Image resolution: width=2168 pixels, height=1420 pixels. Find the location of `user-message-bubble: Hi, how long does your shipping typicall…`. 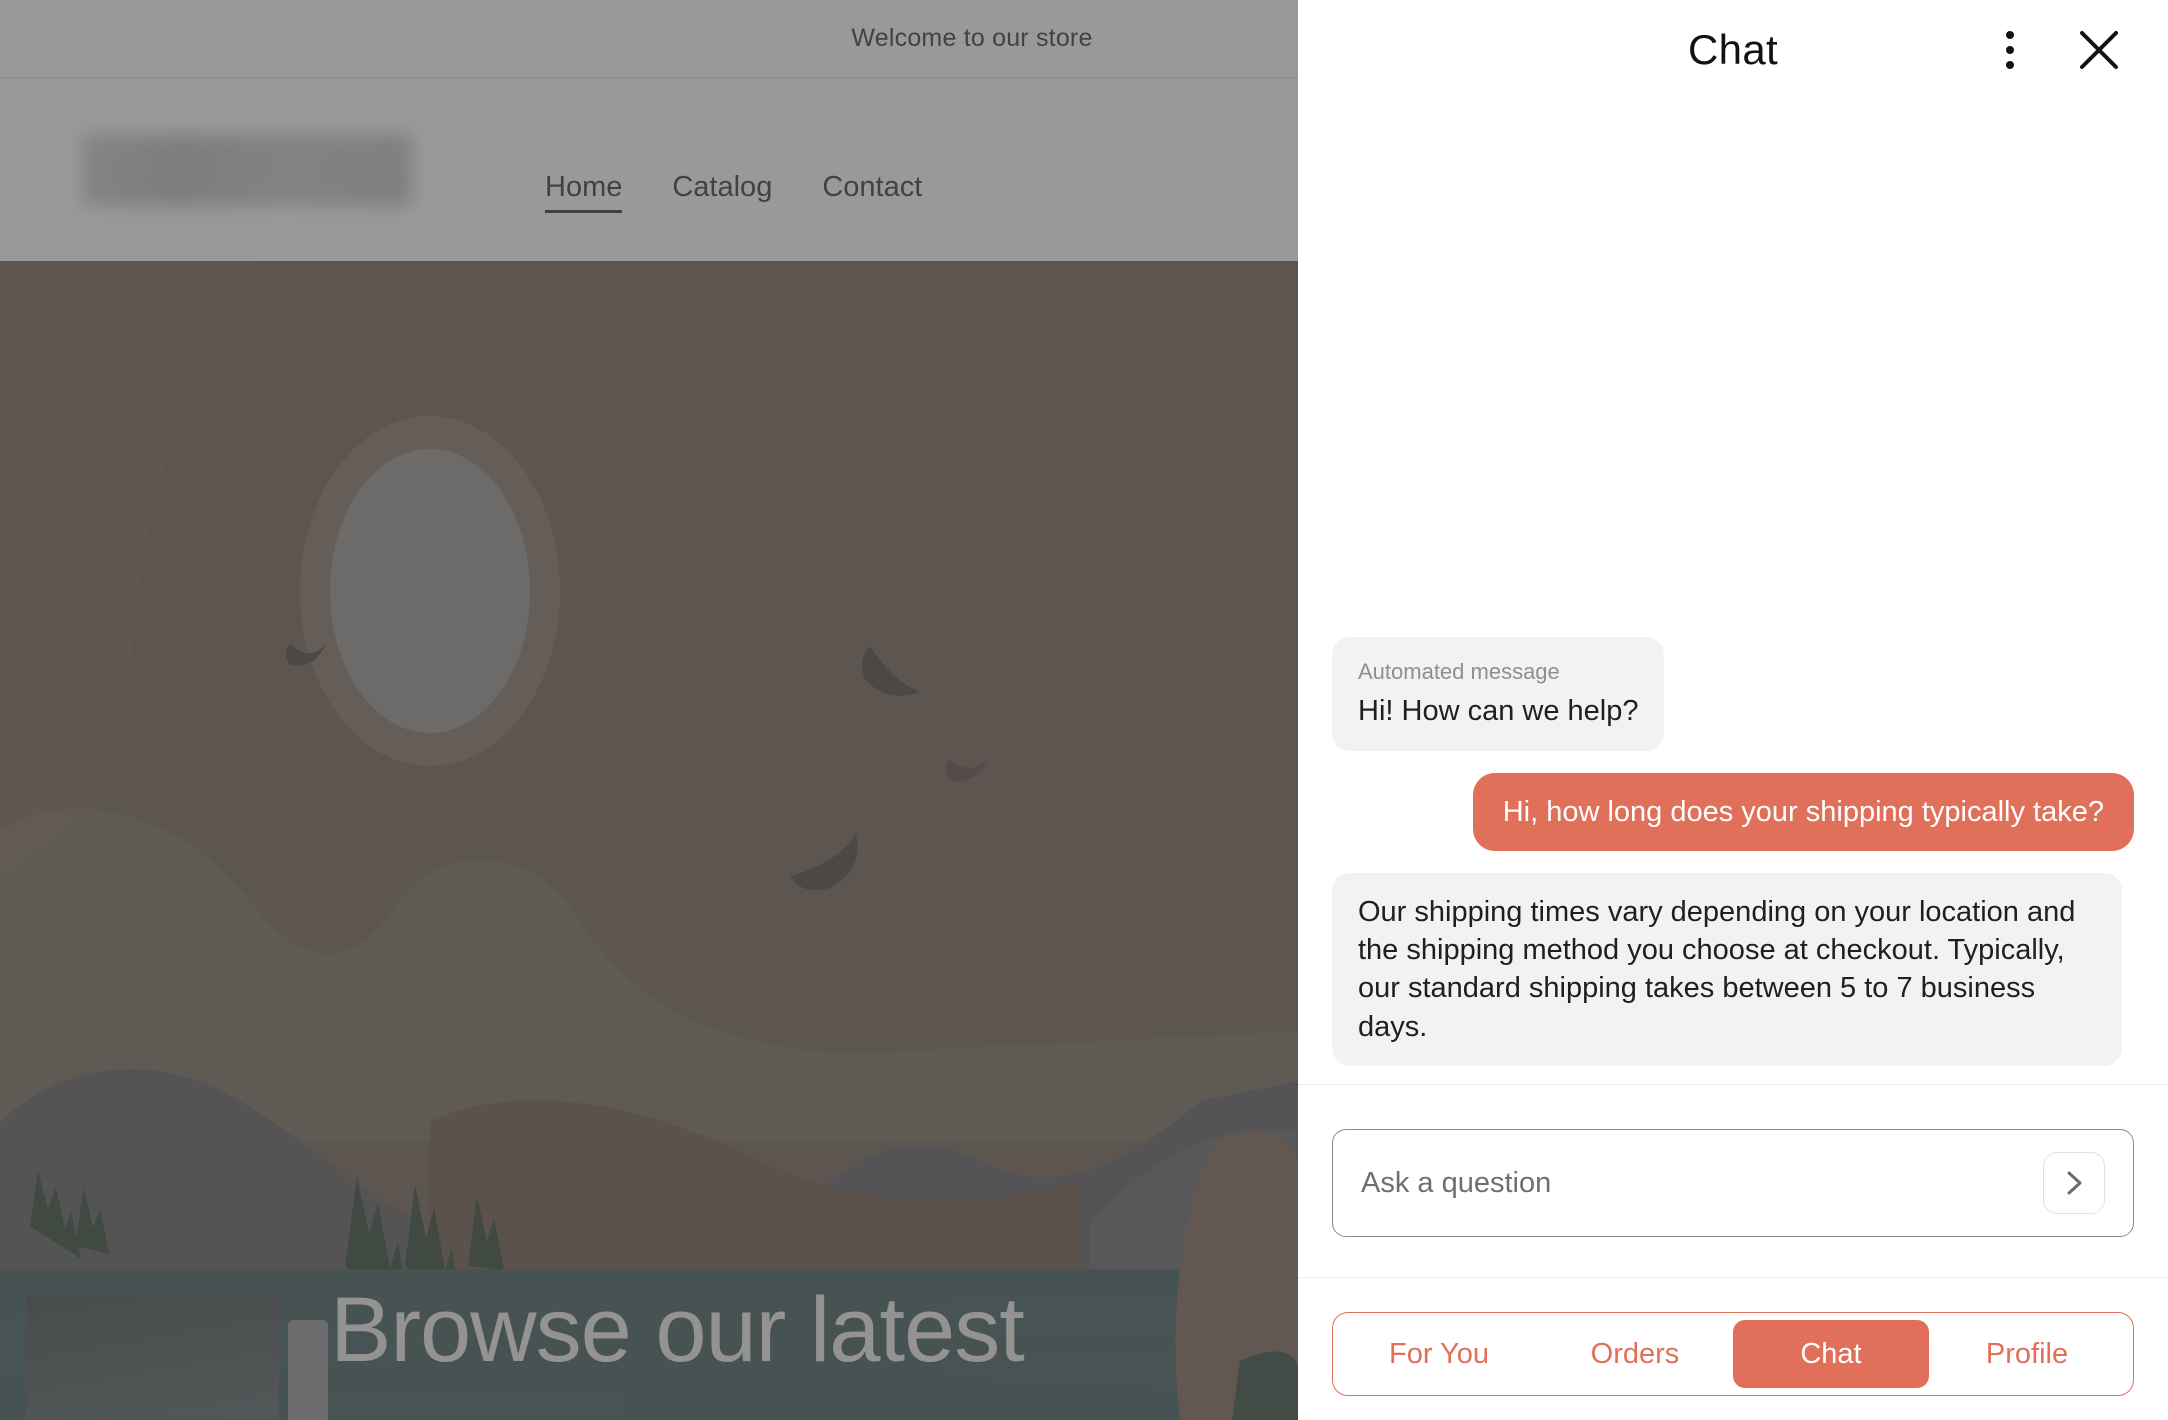

user-message-bubble: Hi, how long does your shipping typicall… is located at coordinates (1803, 811).